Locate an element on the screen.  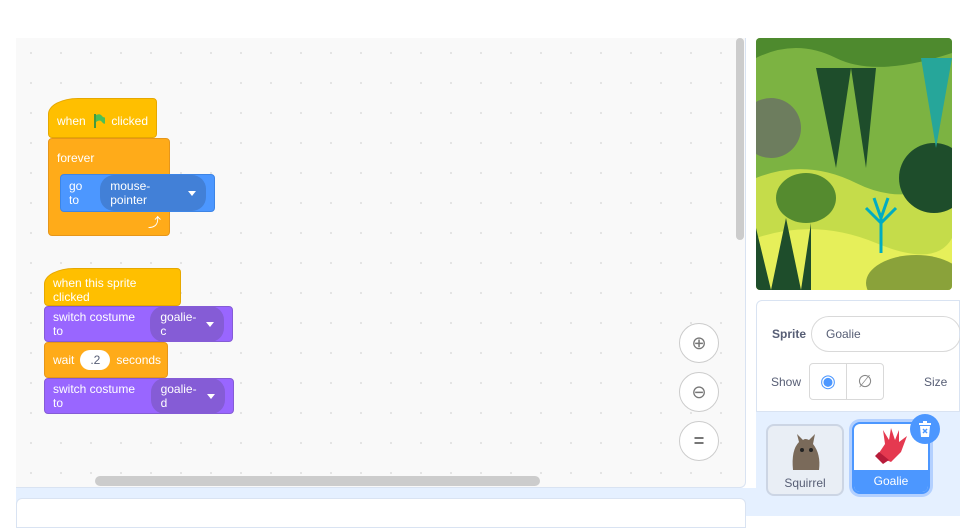
wait-block: wait .2 seconds is located at coordinates (106, 360).